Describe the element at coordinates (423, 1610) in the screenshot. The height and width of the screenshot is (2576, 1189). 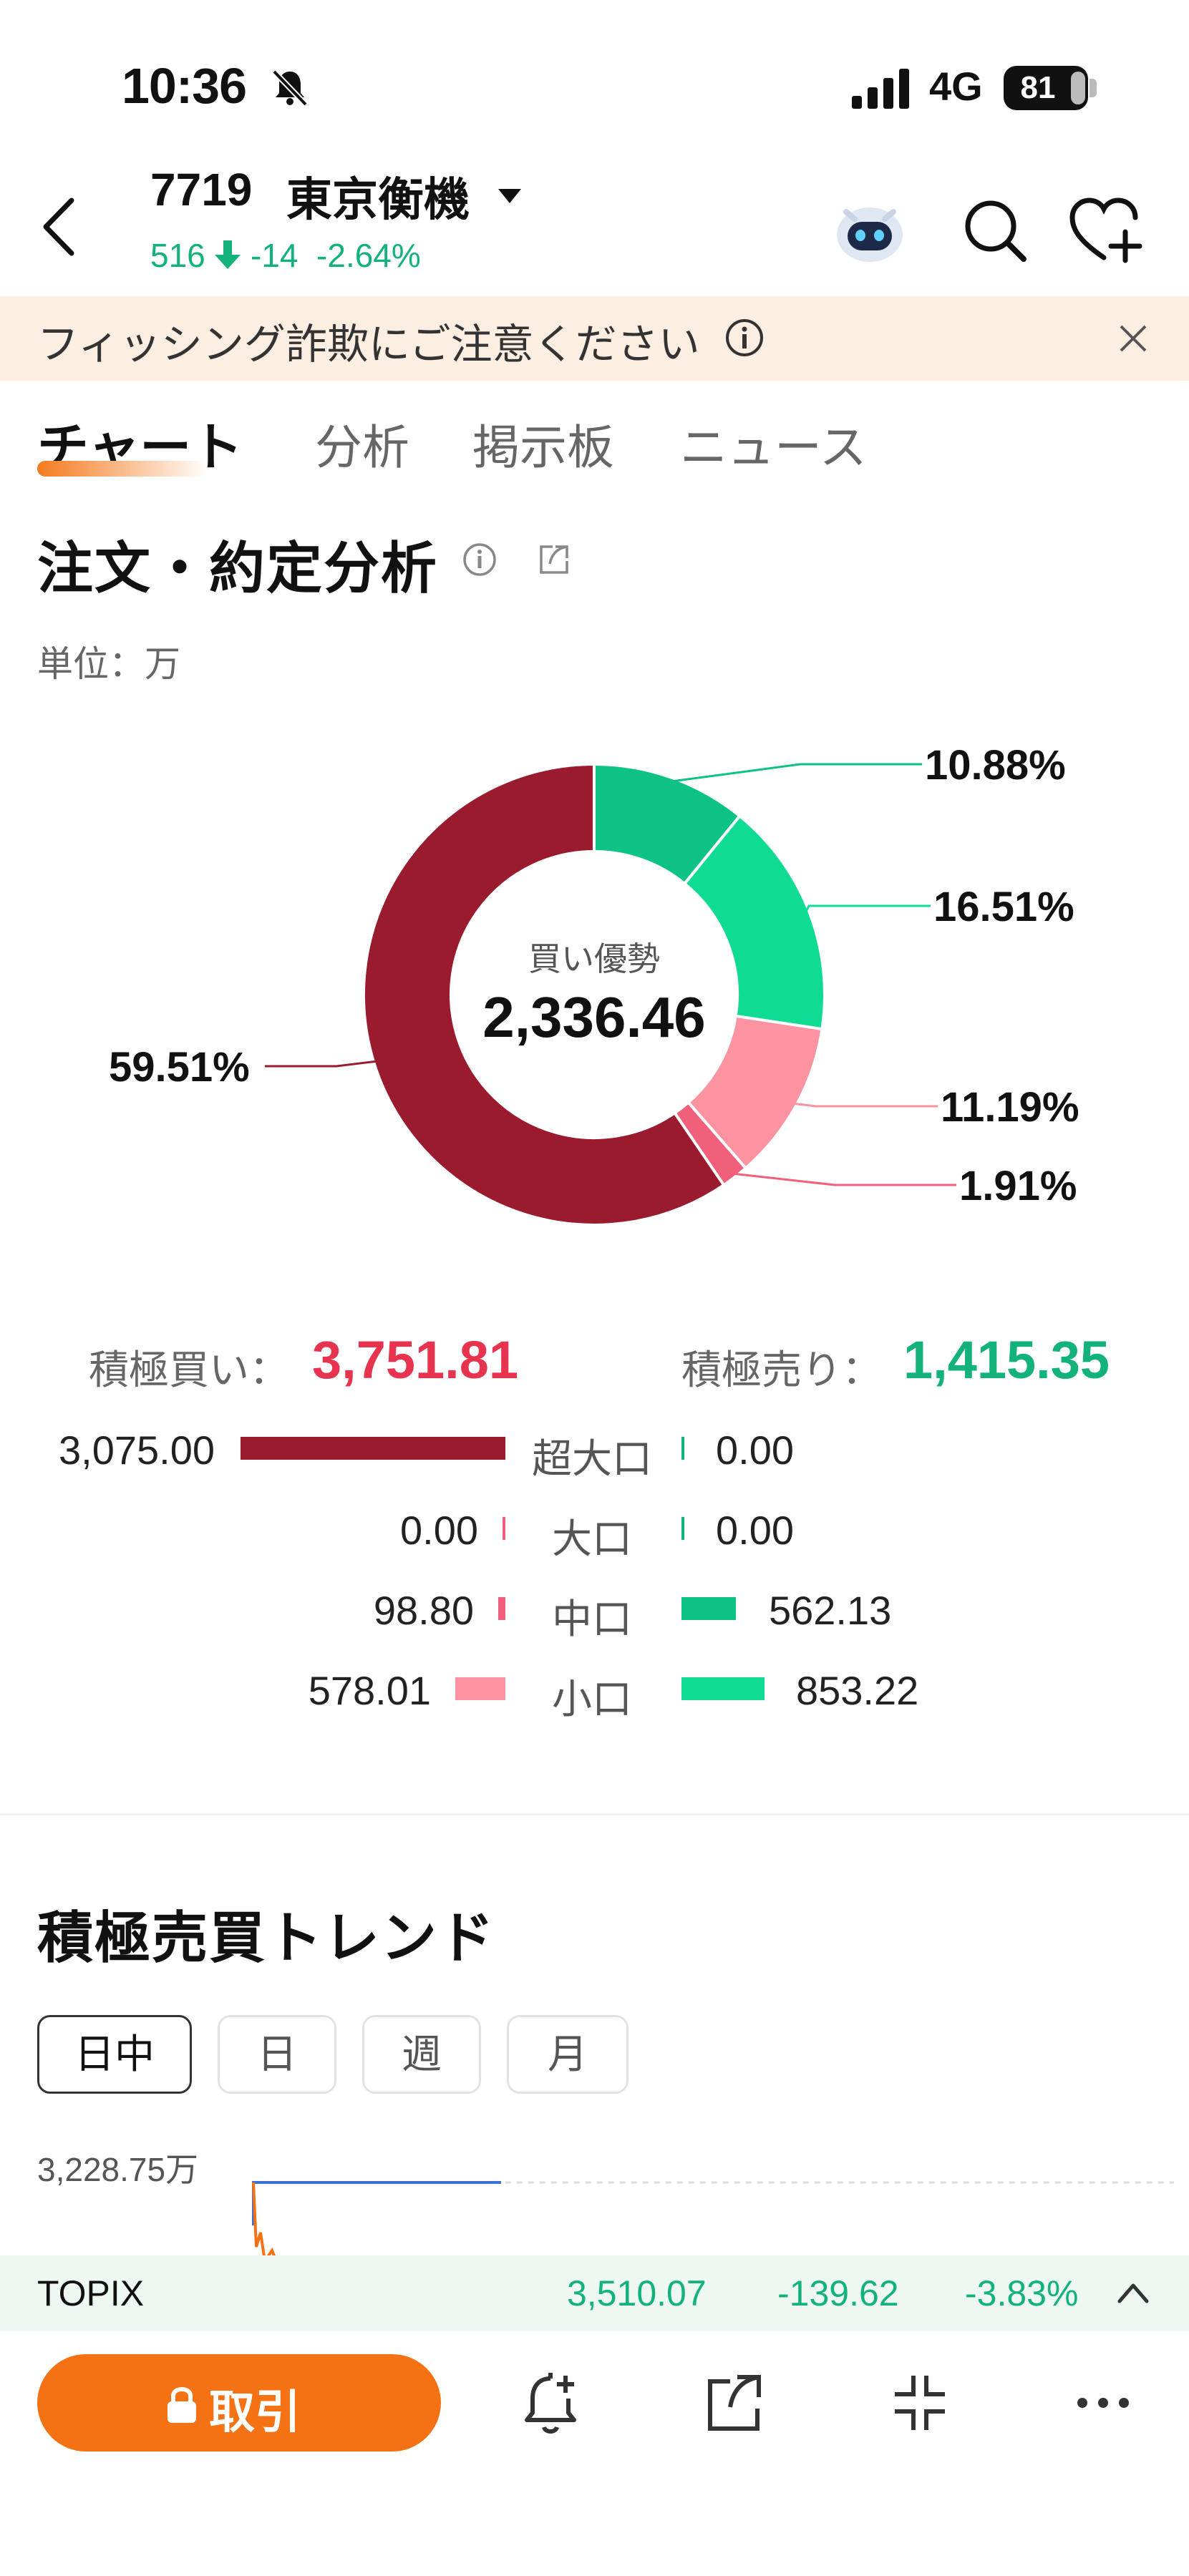
I see `row-buy-medium: 98.80` at that location.